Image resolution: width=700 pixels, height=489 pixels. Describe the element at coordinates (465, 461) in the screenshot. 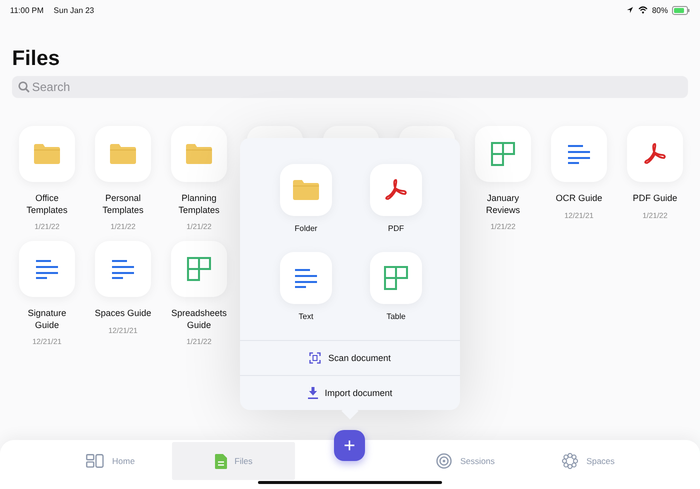

I see `tab: Sessions` at that location.